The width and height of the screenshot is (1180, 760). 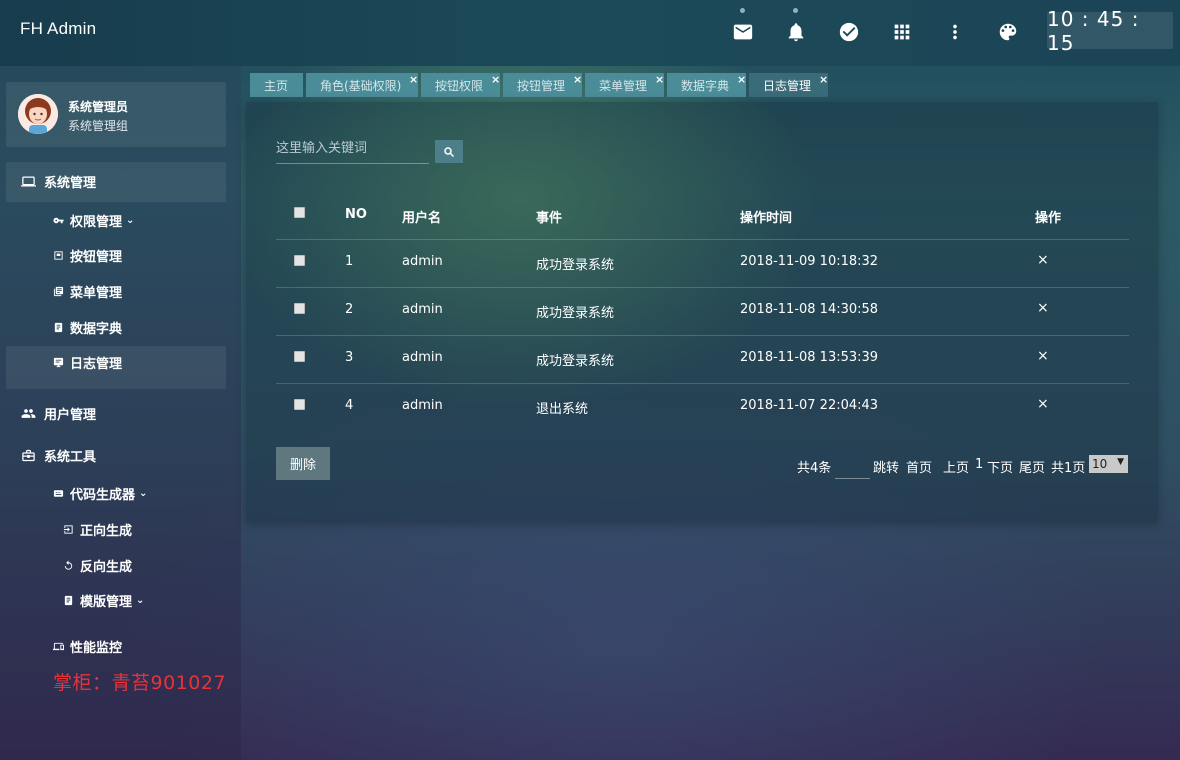 I want to click on column-header-time: 操作时间, so click(x=766, y=218).